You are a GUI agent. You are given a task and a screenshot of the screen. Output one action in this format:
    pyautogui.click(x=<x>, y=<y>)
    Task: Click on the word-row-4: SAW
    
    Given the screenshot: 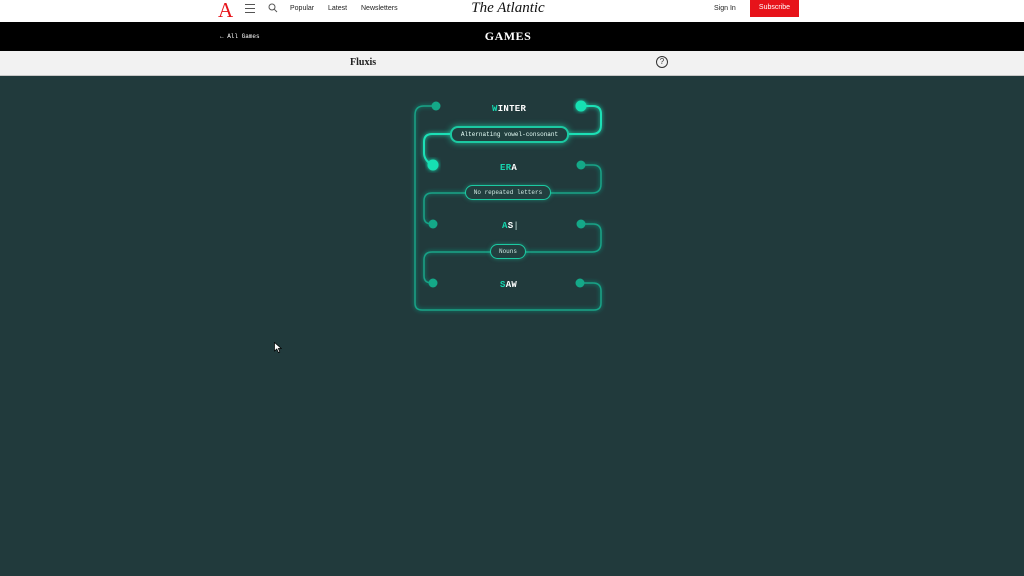 What is the action you would take?
    pyautogui.click(x=508, y=285)
    